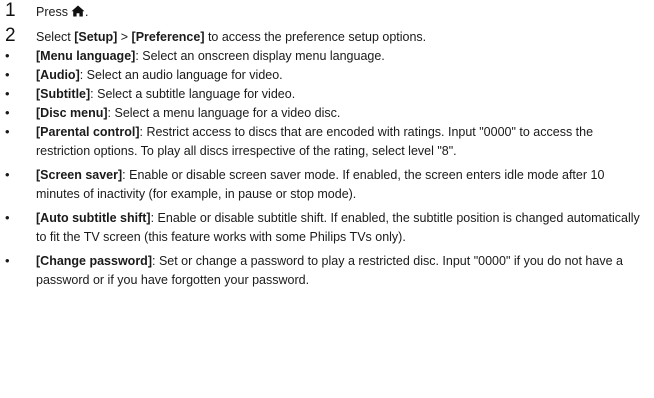 The width and height of the screenshot is (654, 398). I want to click on step-number: 2, so click(10, 35).